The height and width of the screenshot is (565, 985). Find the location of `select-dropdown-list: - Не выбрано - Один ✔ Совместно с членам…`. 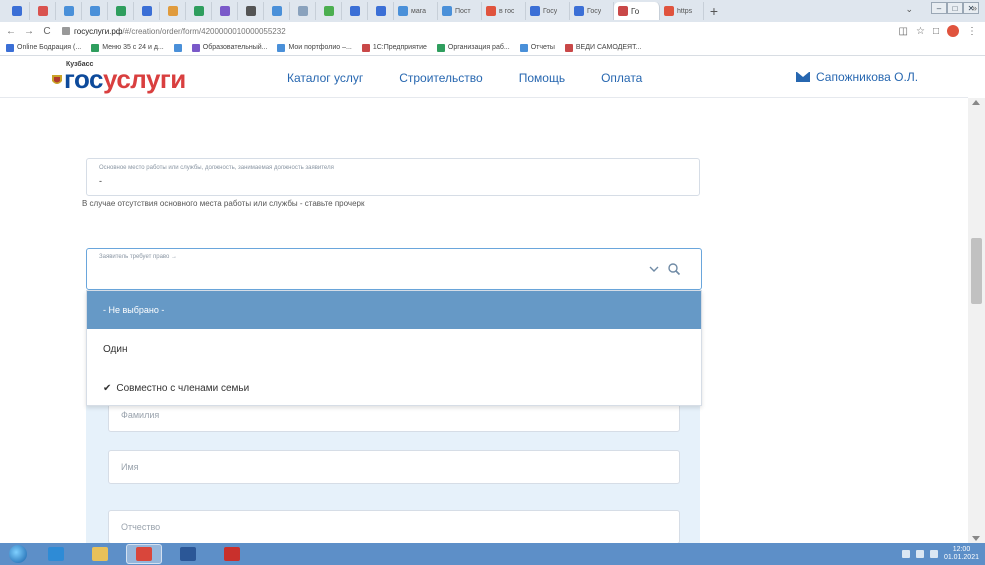

select-dropdown-list: - Не выбрано - Один ✔ Совместно с членам… is located at coordinates (394, 348).